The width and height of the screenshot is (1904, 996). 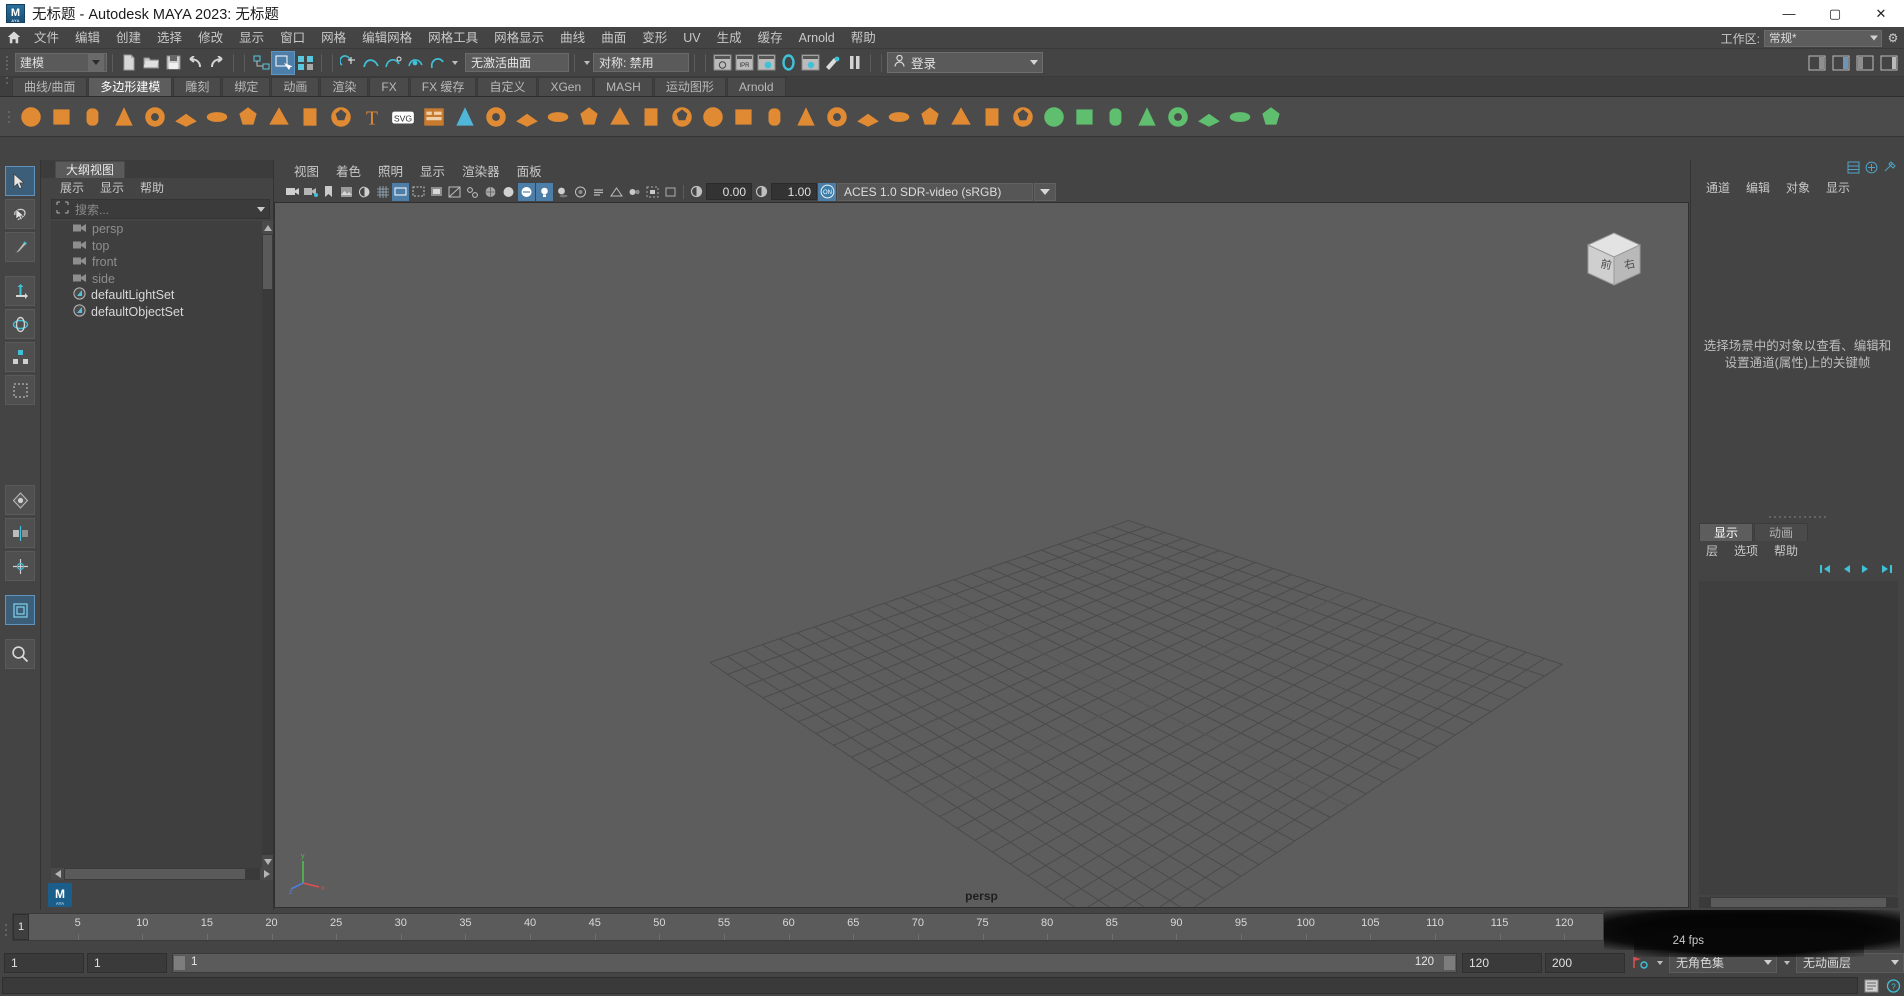 I want to click on menu-item-9: 网格工具, so click(x=453, y=38).